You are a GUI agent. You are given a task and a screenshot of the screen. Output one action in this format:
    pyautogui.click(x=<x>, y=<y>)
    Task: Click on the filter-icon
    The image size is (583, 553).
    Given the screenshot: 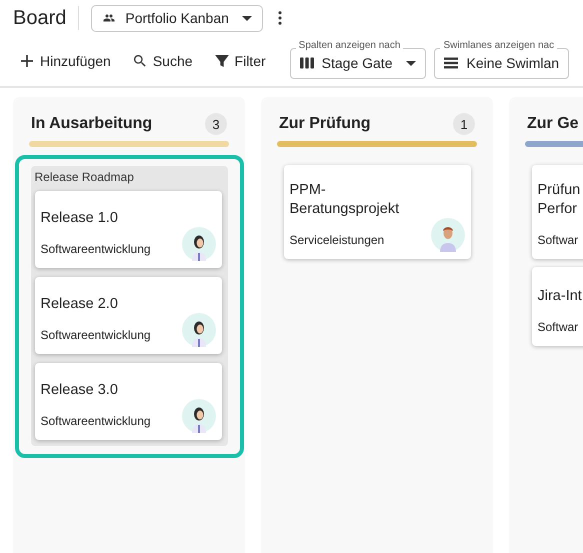 What is the action you would take?
    pyautogui.click(x=221, y=61)
    